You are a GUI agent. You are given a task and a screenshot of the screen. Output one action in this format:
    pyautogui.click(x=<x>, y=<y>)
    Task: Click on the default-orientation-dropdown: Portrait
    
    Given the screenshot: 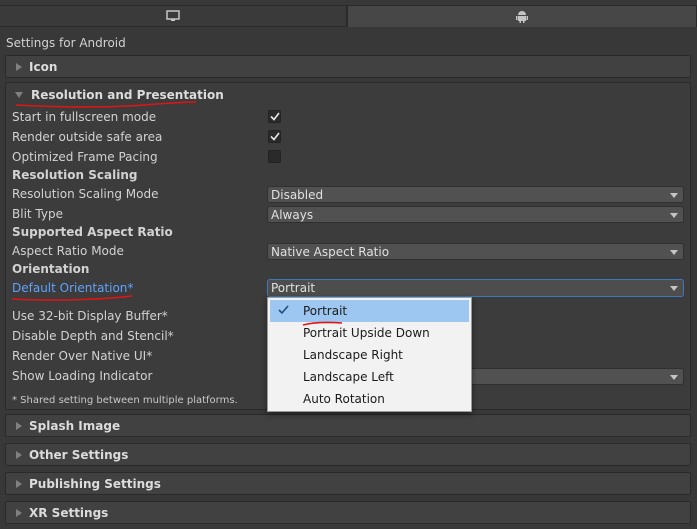 What is the action you would take?
    pyautogui.click(x=475, y=288)
    